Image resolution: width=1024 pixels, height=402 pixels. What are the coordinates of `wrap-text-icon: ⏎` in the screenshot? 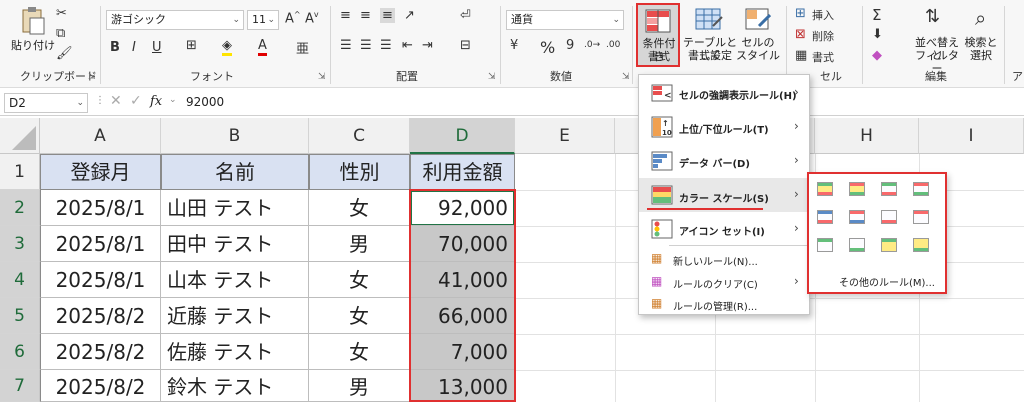 It's located at (465, 15).